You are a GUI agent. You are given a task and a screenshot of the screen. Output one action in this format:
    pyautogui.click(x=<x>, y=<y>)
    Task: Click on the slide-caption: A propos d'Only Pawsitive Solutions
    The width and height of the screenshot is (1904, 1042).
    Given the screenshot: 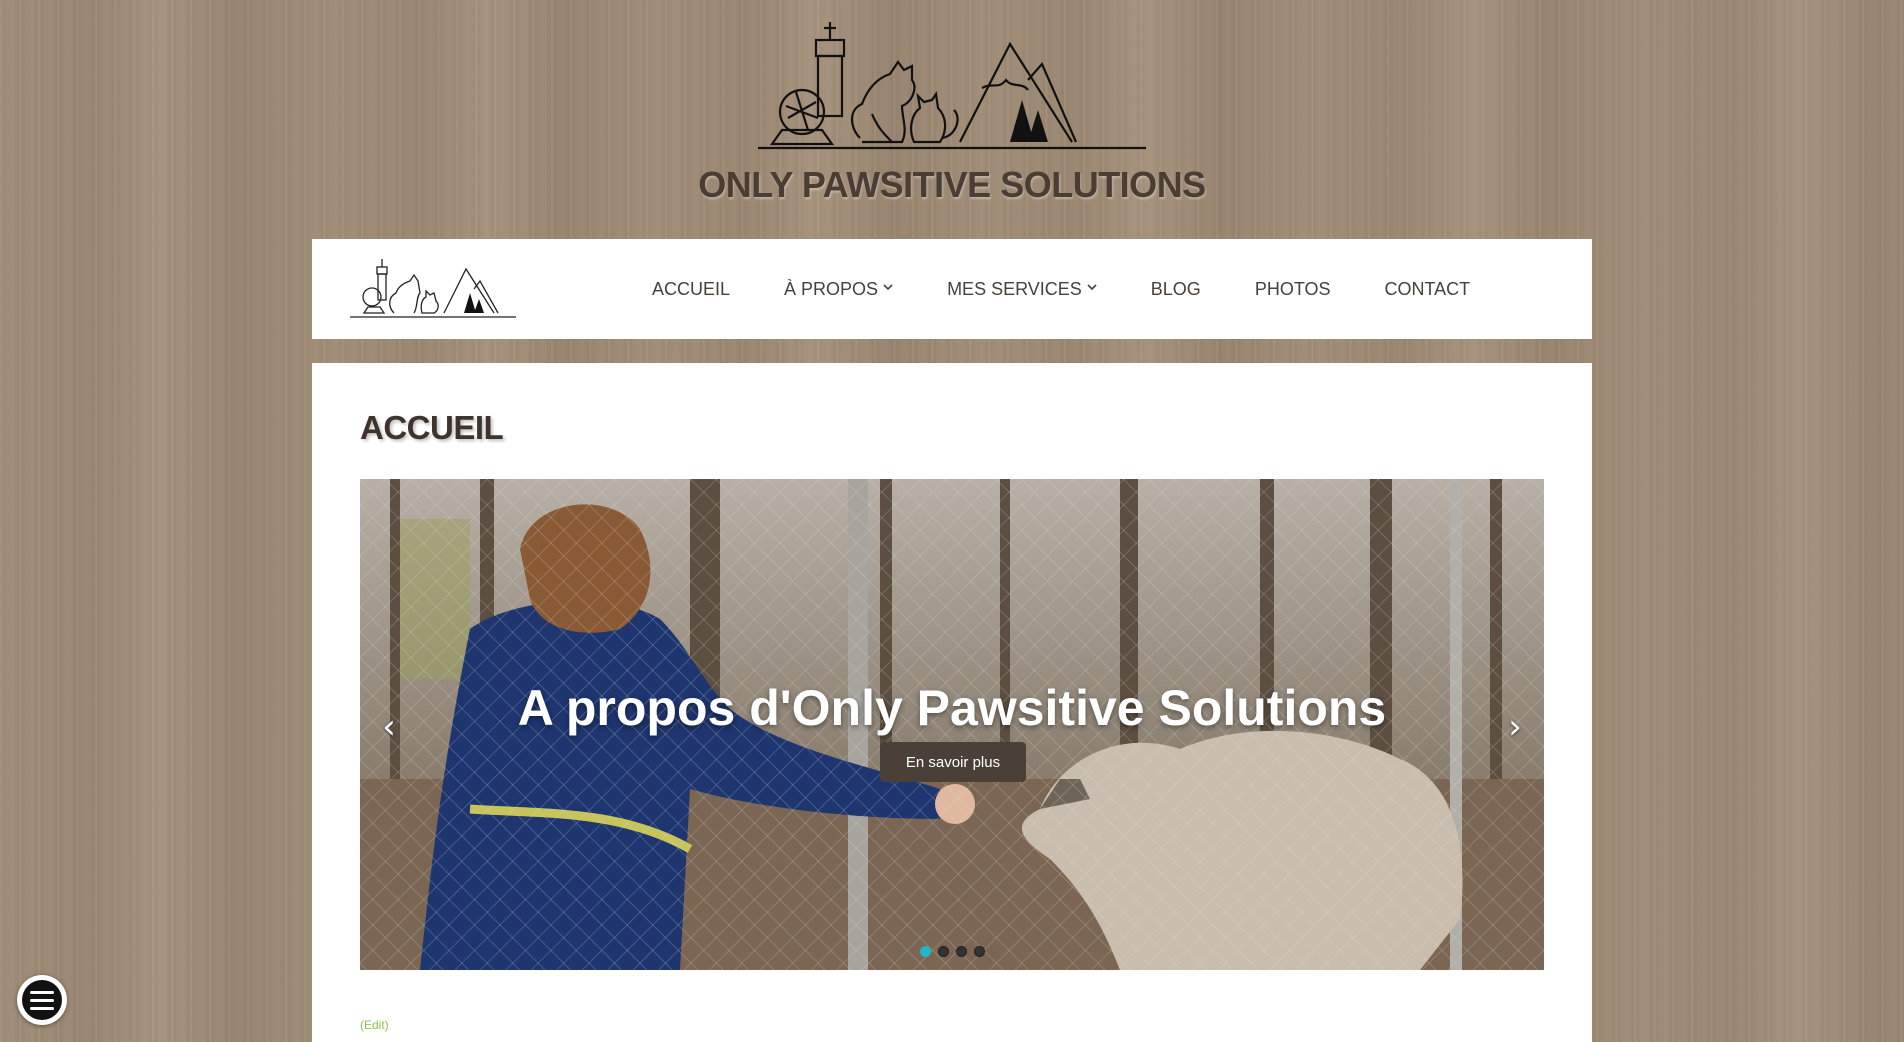 What is the action you would take?
    pyautogui.click(x=952, y=708)
    